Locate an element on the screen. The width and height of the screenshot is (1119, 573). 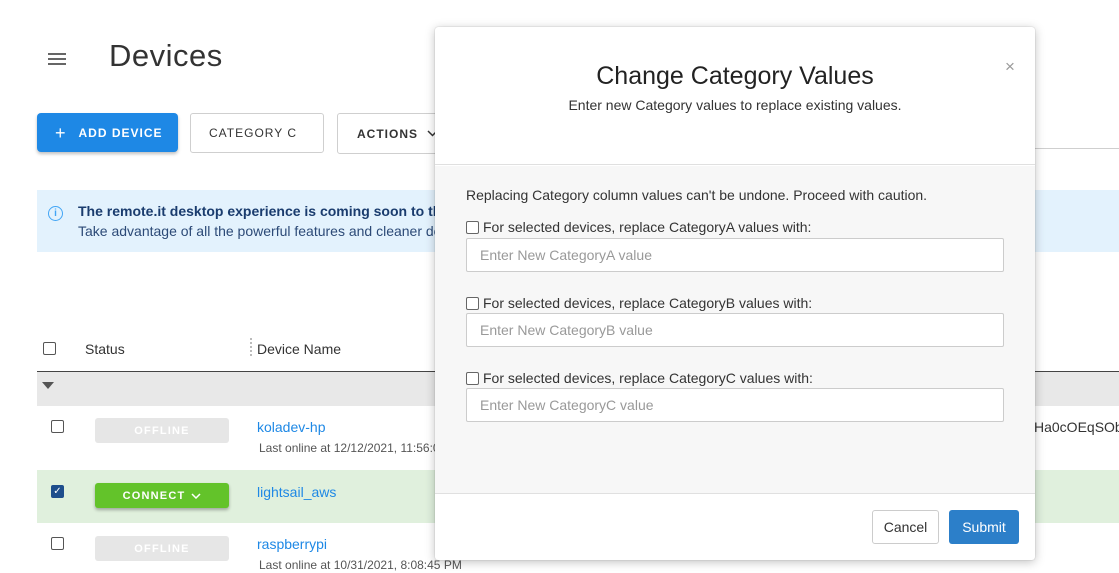
select-all-checkbox is located at coordinates (49, 348).